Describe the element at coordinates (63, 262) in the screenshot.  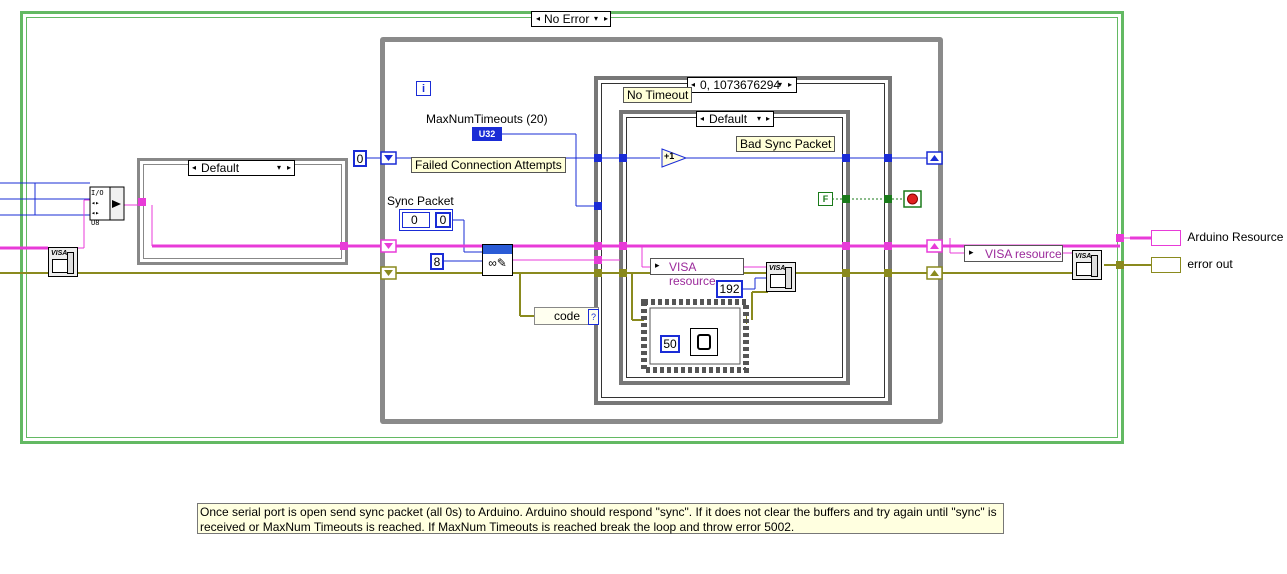
I see `visa-open-node: VISA` at that location.